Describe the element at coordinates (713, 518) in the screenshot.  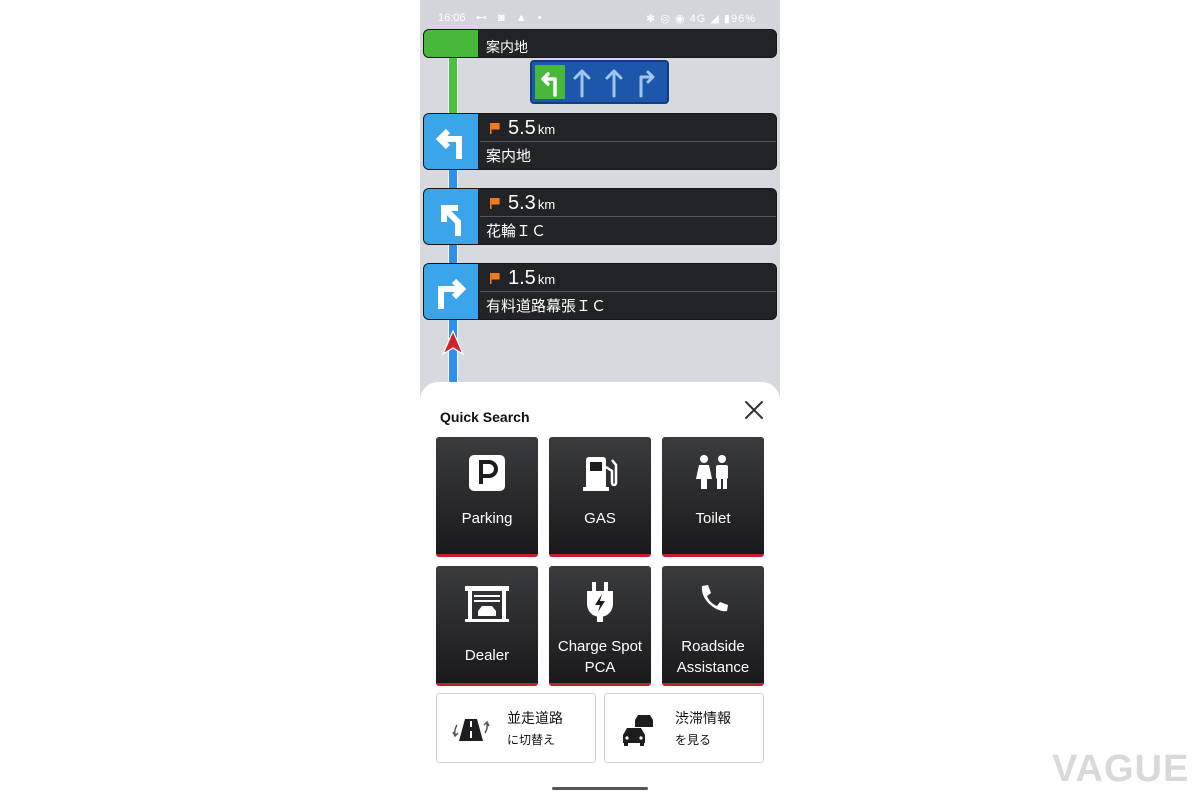
I see `tile-label: Toilet` at that location.